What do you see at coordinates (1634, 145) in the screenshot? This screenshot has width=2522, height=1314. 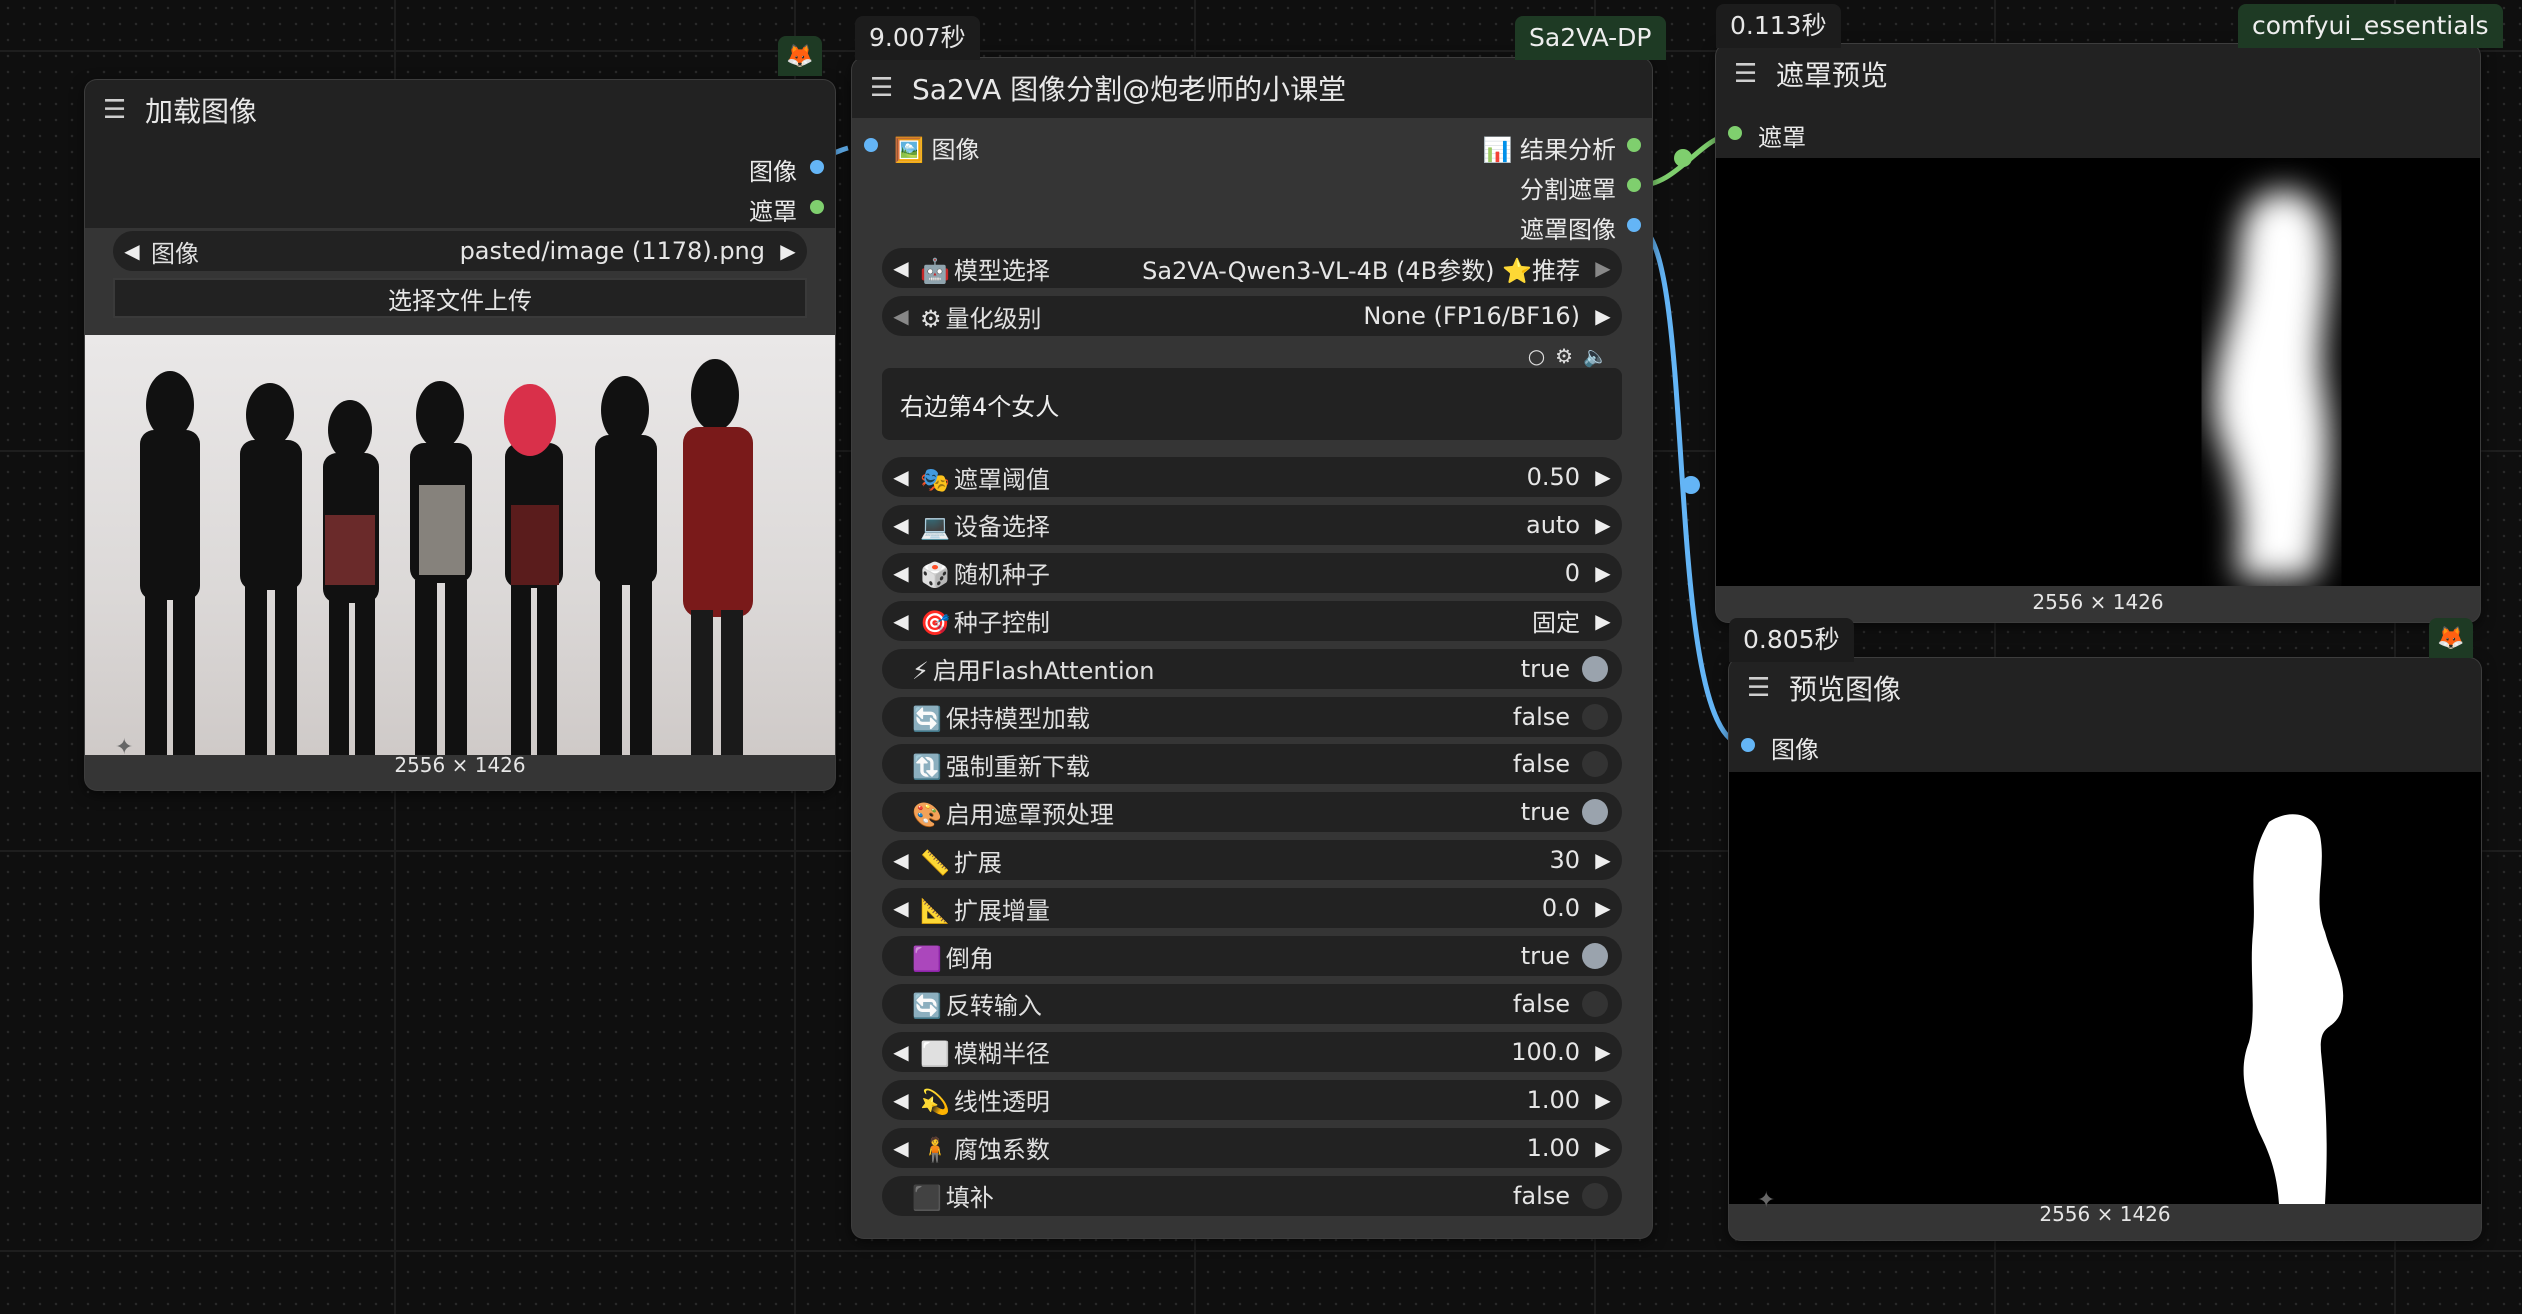 I see `output-socket-analysis` at bounding box center [1634, 145].